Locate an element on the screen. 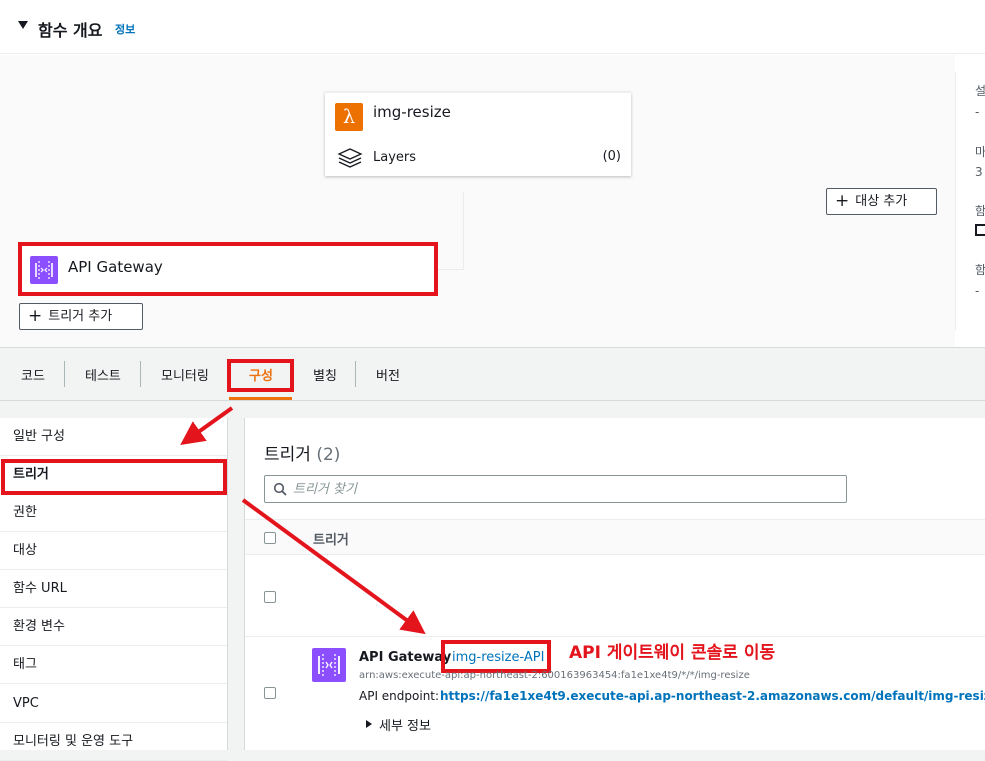 This screenshot has height=761, width=985. tab-code: 코드 is located at coordinates (33, 374).